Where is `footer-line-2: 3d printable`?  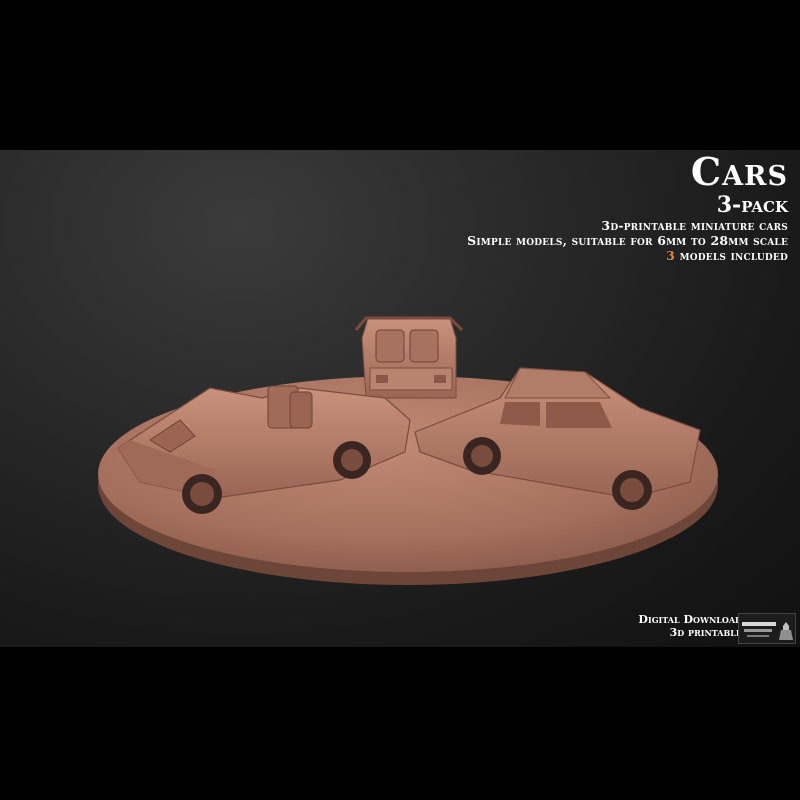 footer-line-2: 3d printable is located at coordinates (705, 632).